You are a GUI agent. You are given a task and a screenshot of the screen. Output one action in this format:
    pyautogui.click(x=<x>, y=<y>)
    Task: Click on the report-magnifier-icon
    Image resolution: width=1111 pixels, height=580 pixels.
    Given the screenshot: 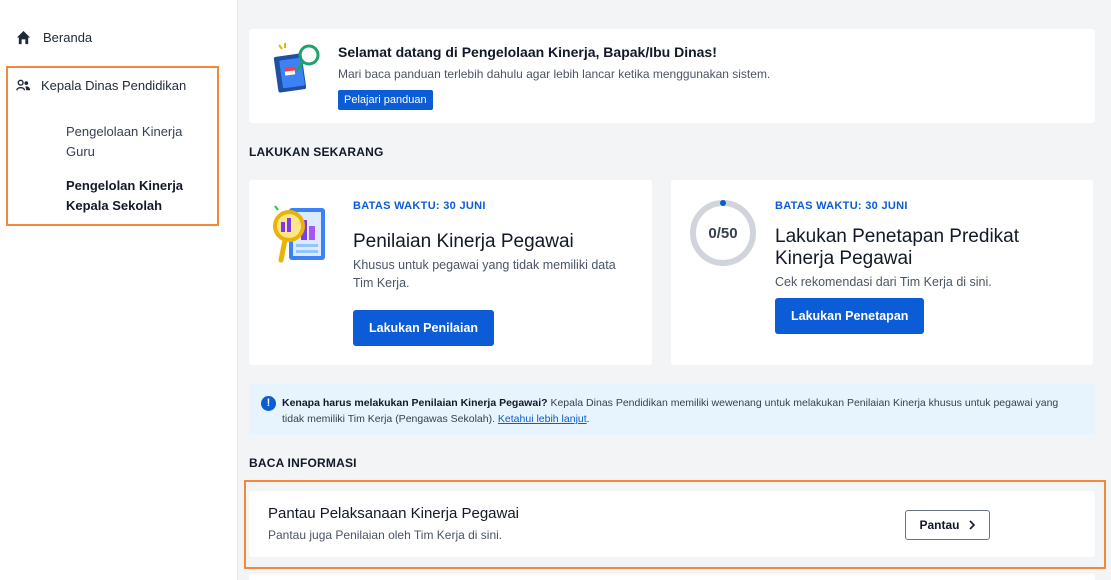 What is the action you would take?
    pyautogui.click(x=299, y=234)
    